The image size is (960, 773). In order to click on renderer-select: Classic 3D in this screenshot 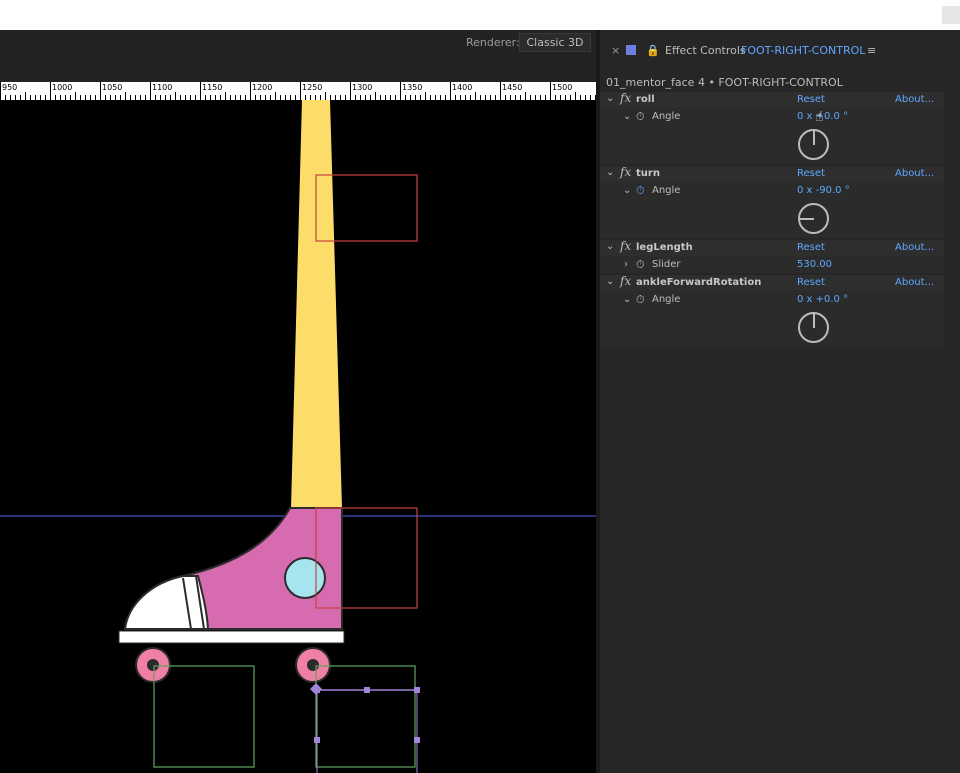, I will do `click(555, 42)`.